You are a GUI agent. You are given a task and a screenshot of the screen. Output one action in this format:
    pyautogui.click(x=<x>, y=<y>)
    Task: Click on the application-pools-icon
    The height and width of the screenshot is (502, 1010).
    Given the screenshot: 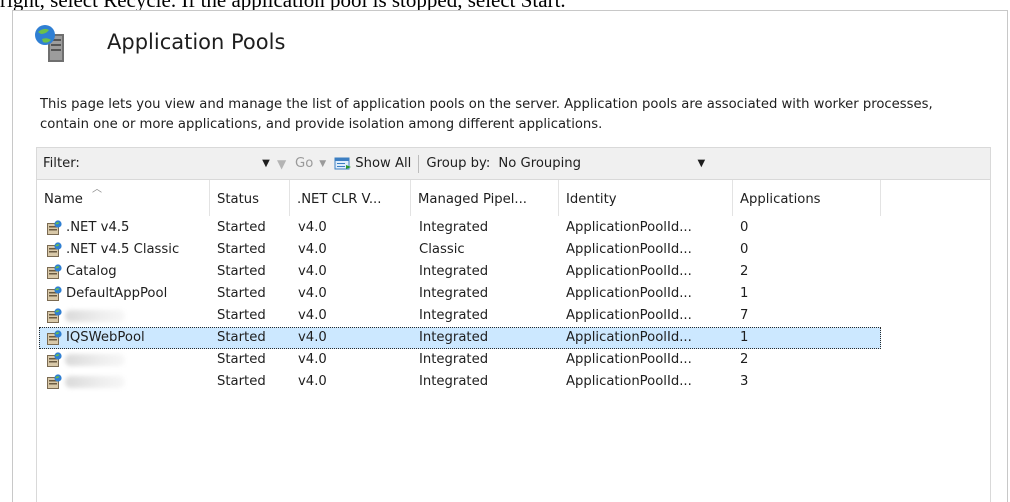 What is the action you would take?
    pyautogui.click(x=49, y=43)
    